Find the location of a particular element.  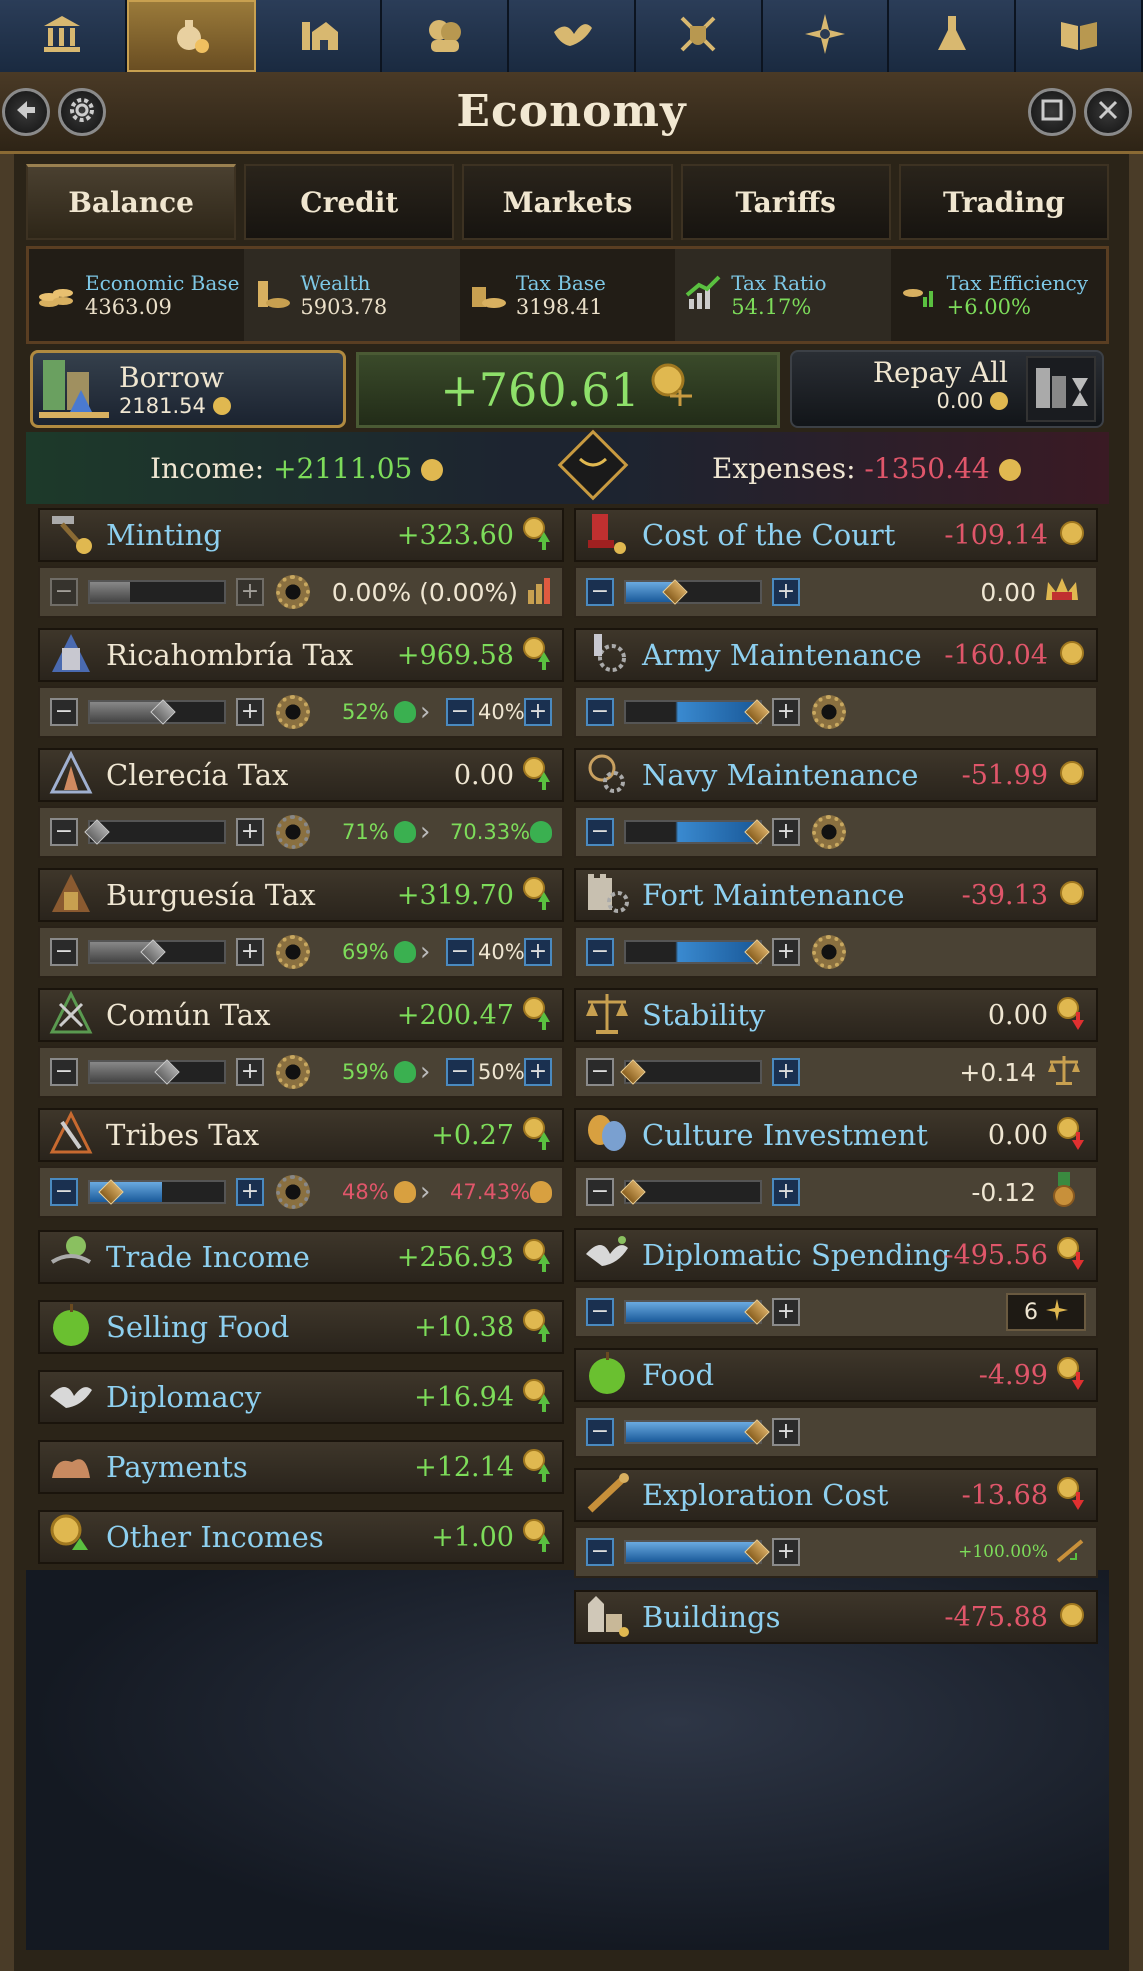

ricahombria-slider is located at coordinates (157, 712).